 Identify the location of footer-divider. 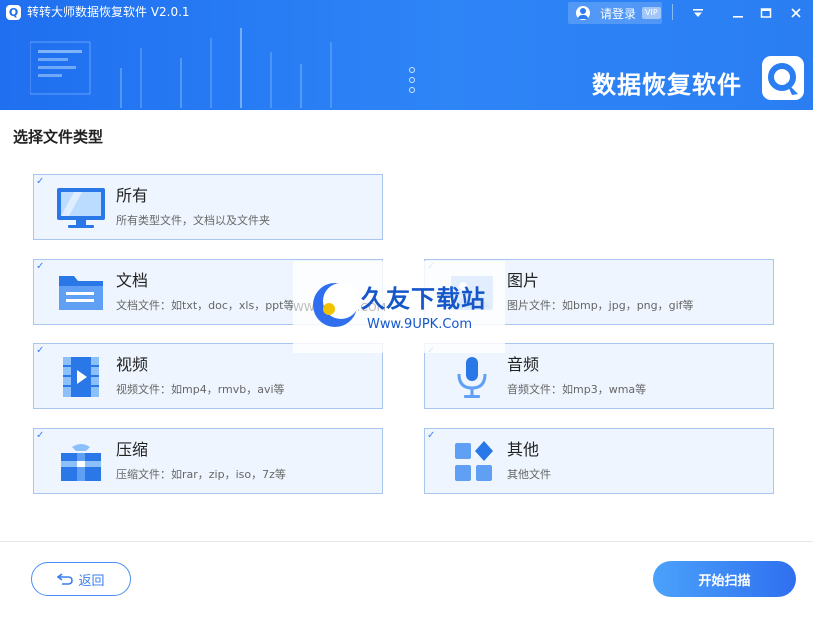
(406, 541).